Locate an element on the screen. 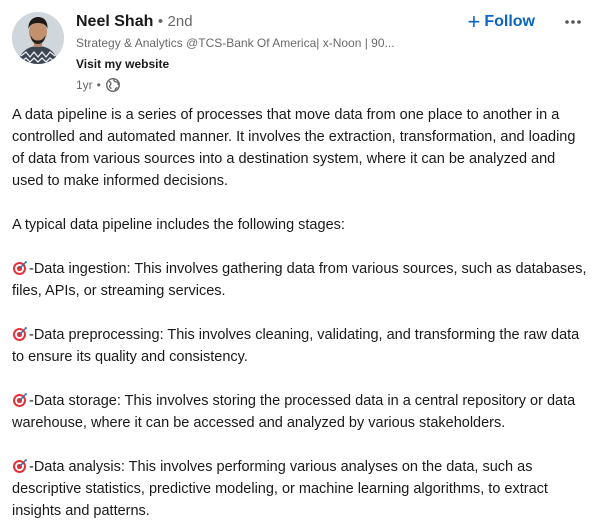 This screenshot has width=597, height=524. avatar is located at coordinates (38, 38).